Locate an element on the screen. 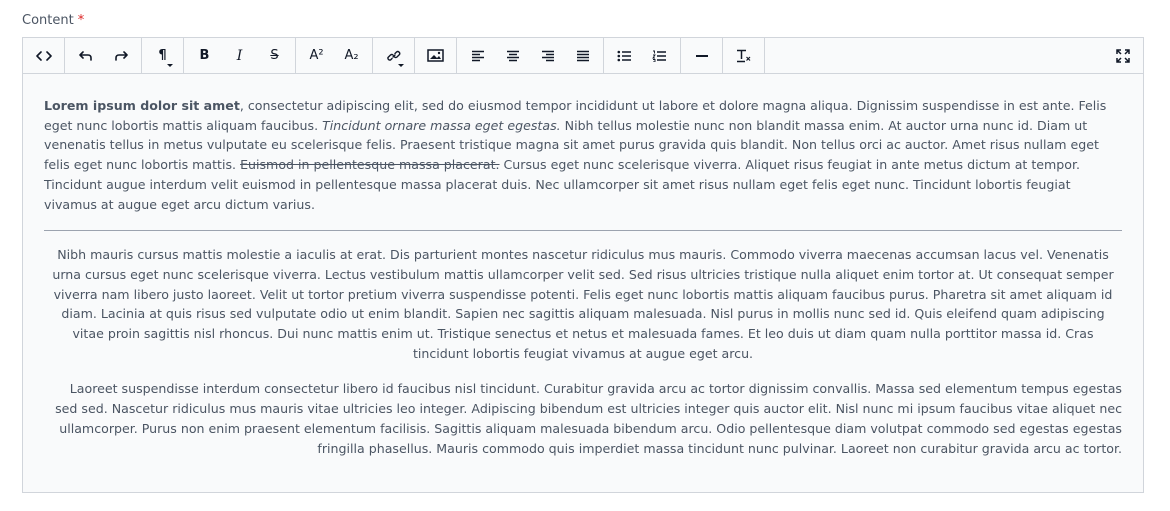  clear-format-button is located at coordinates (743, 56).